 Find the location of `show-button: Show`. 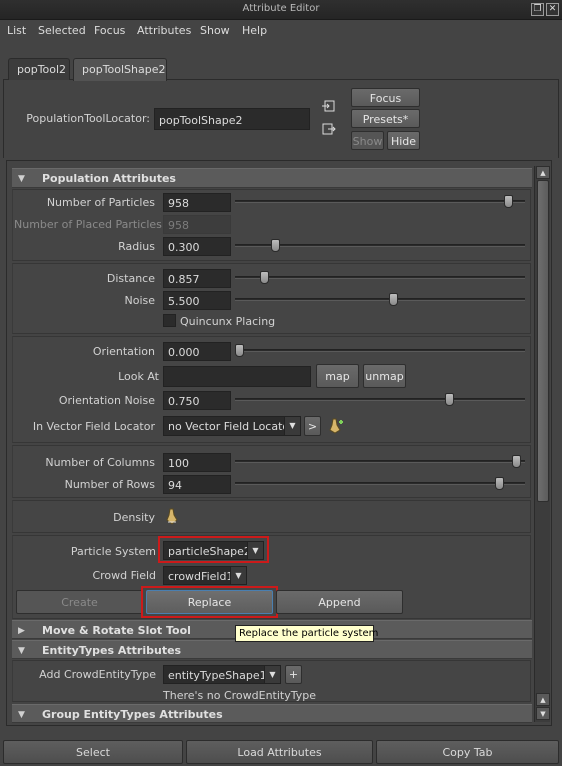

show-button: Show is located at coordinates (367, 140).